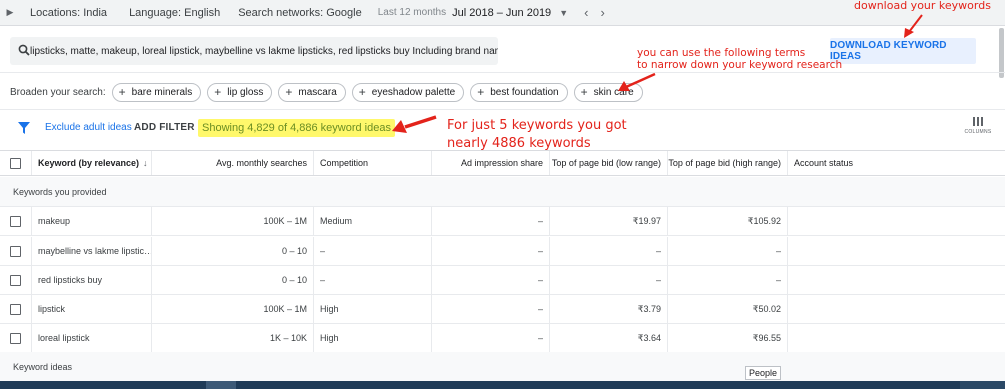 This screenshot has width=1005, height=389. What do you see at coordinates (909, 33) in the screenshot?
I see `arrow-head-icon` at bounding box center [909, 33].